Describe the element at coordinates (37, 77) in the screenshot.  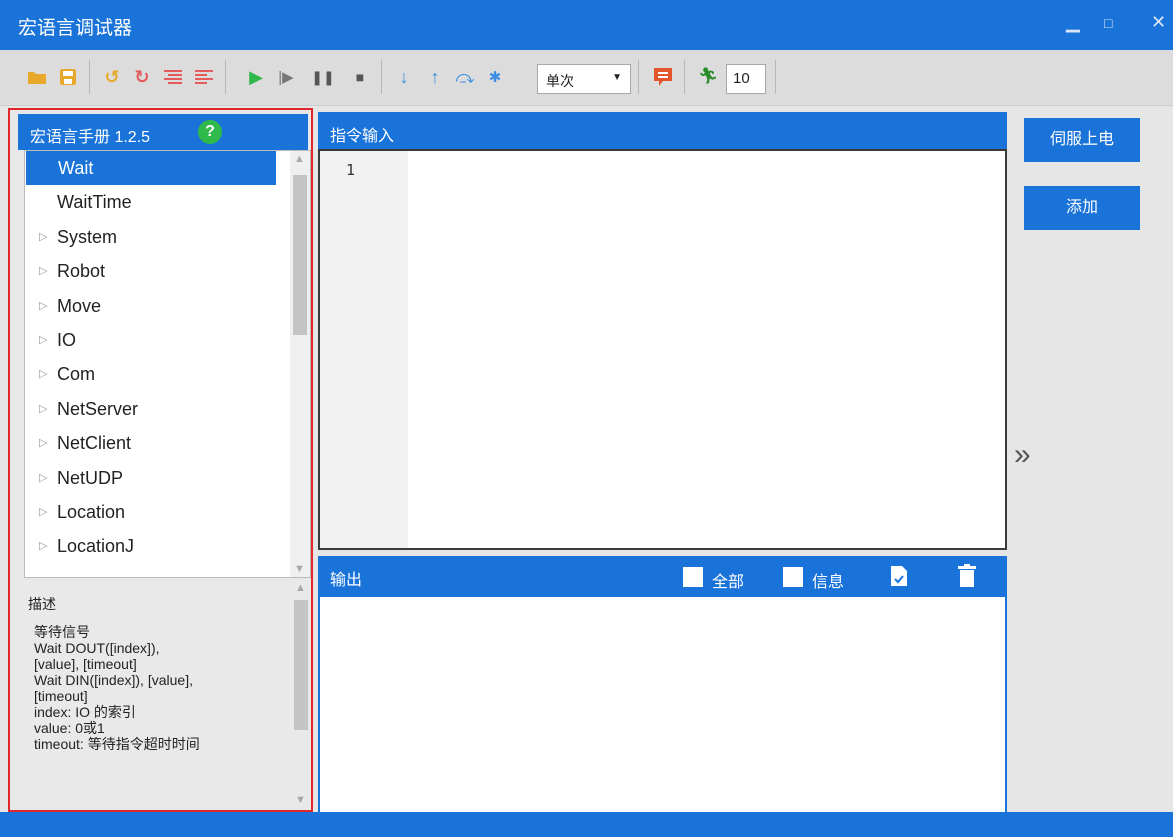
I see `open-folder-icon` at that location.